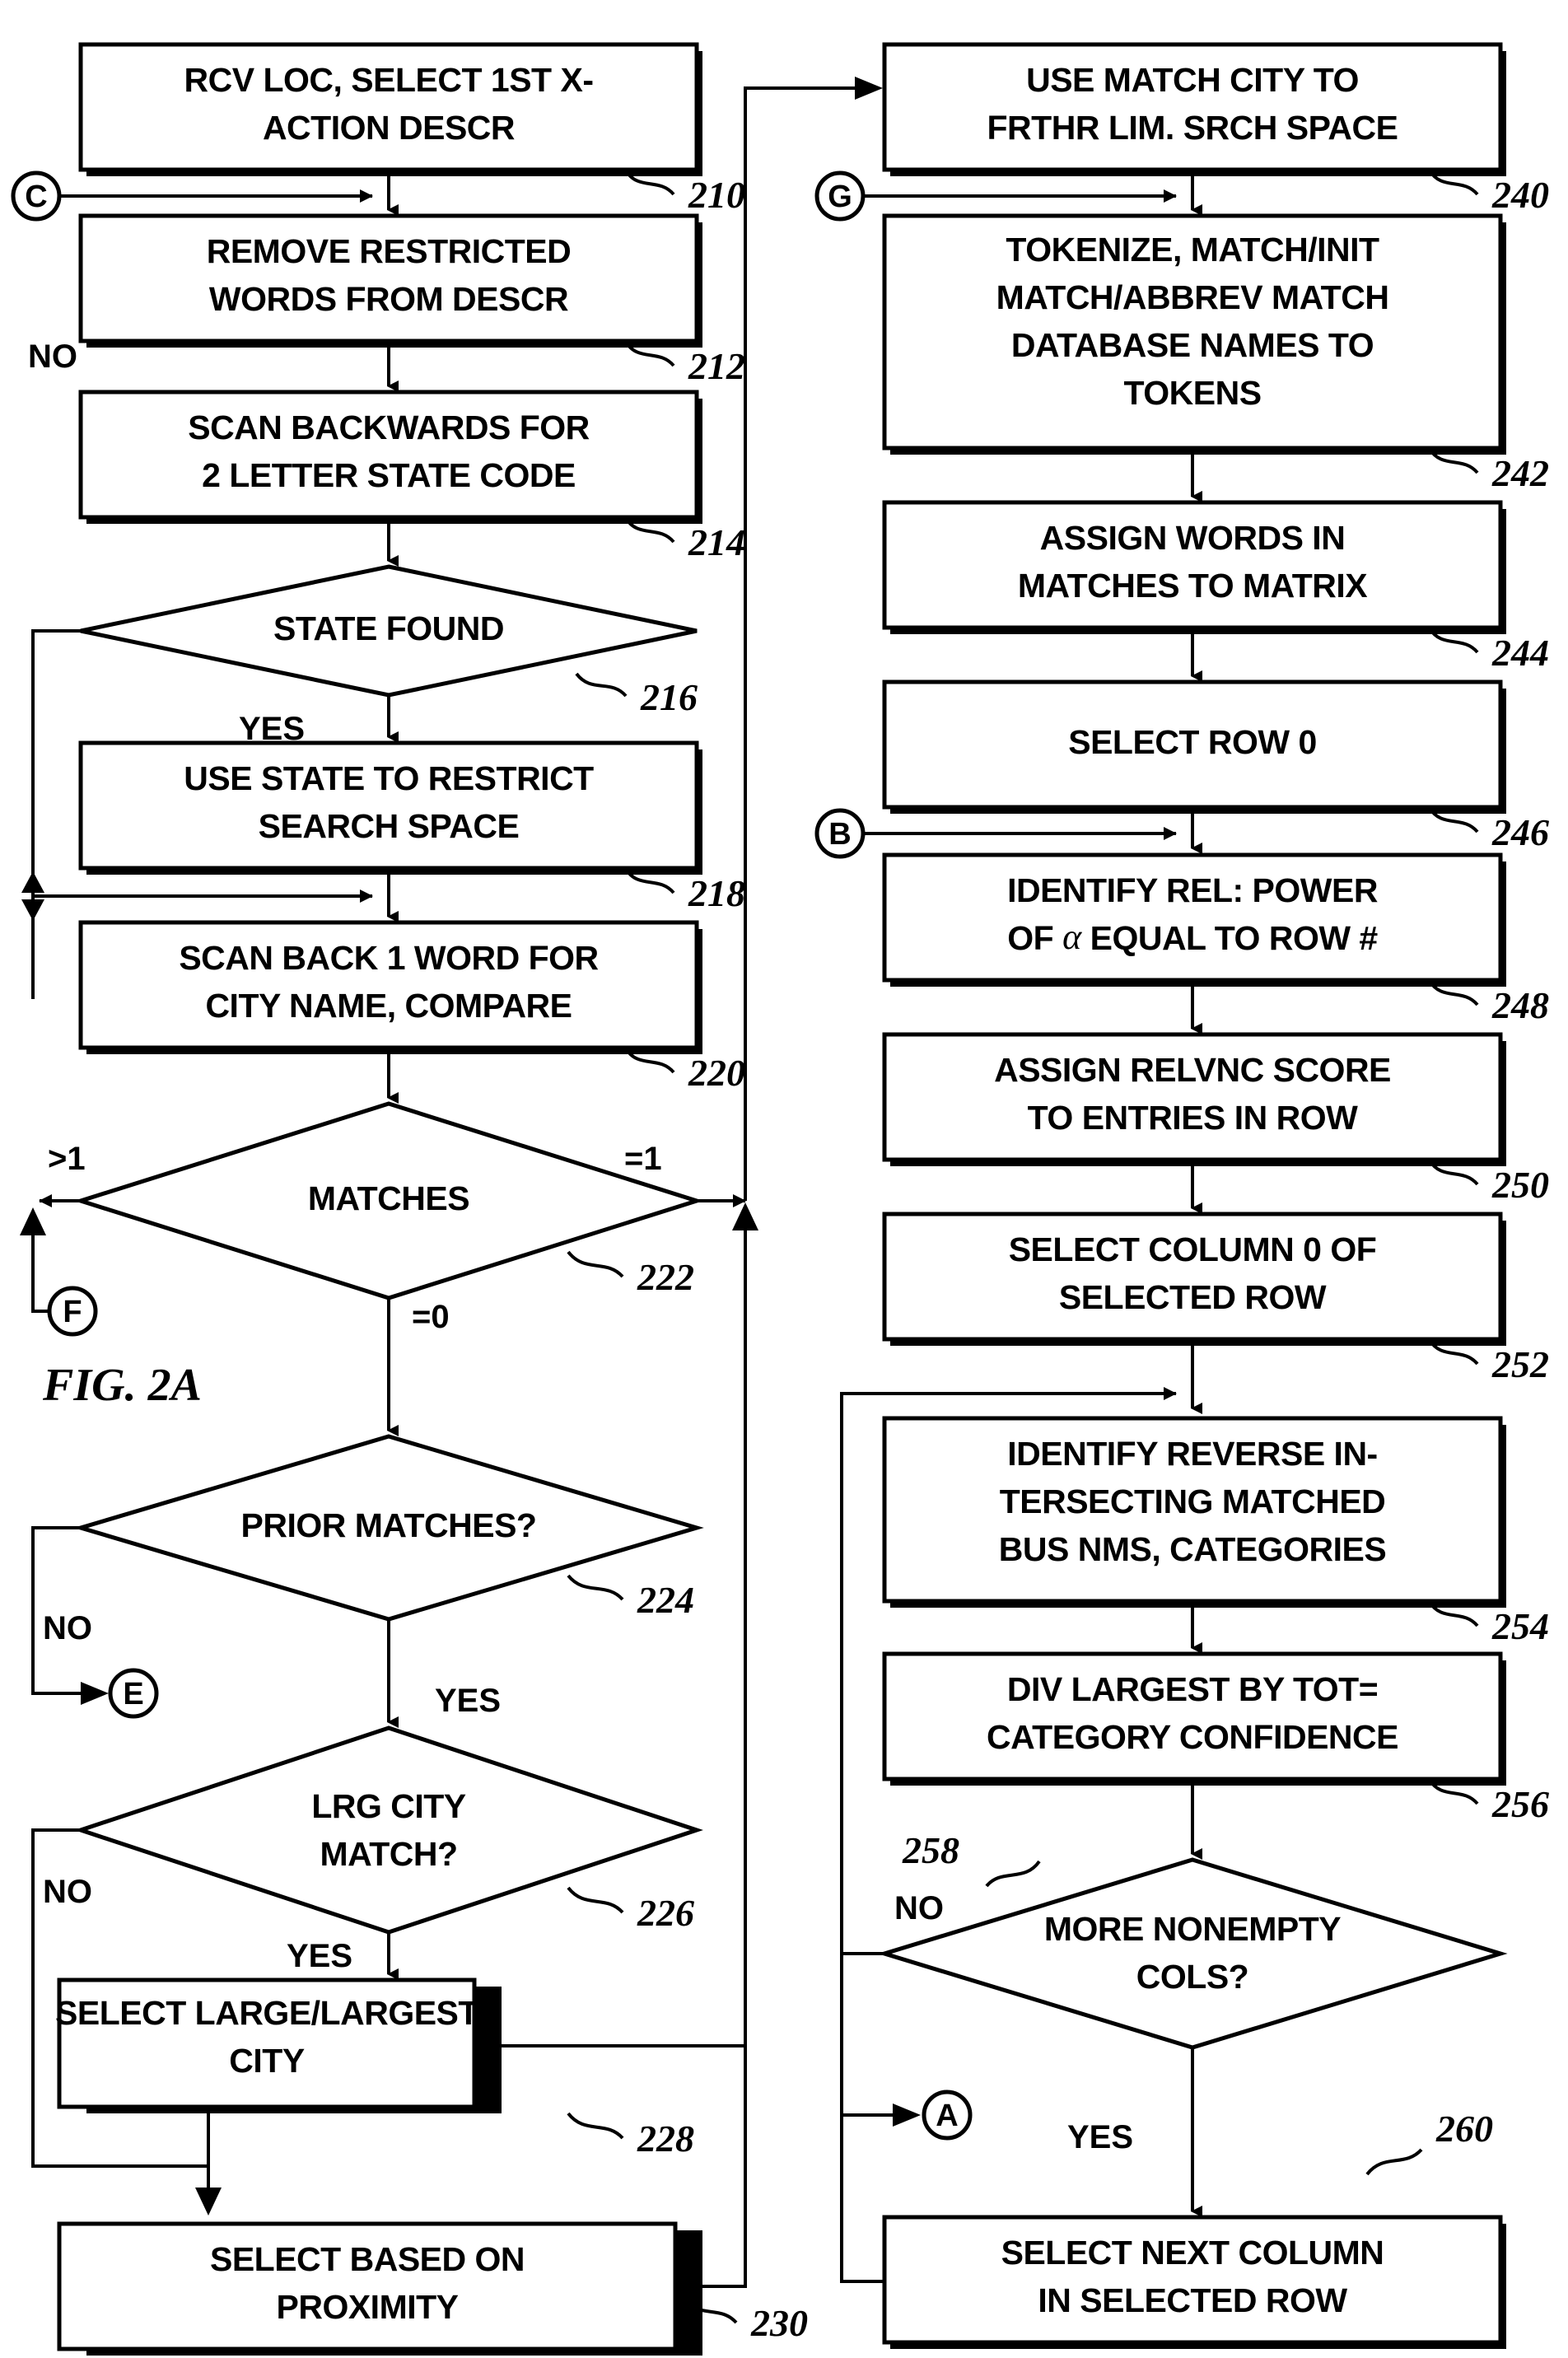 The image size is (1568, 2358). Describe the element at coordinates (431, 1317) in the screenshot. I see `edge-label-222-eq0: =0` at that location.